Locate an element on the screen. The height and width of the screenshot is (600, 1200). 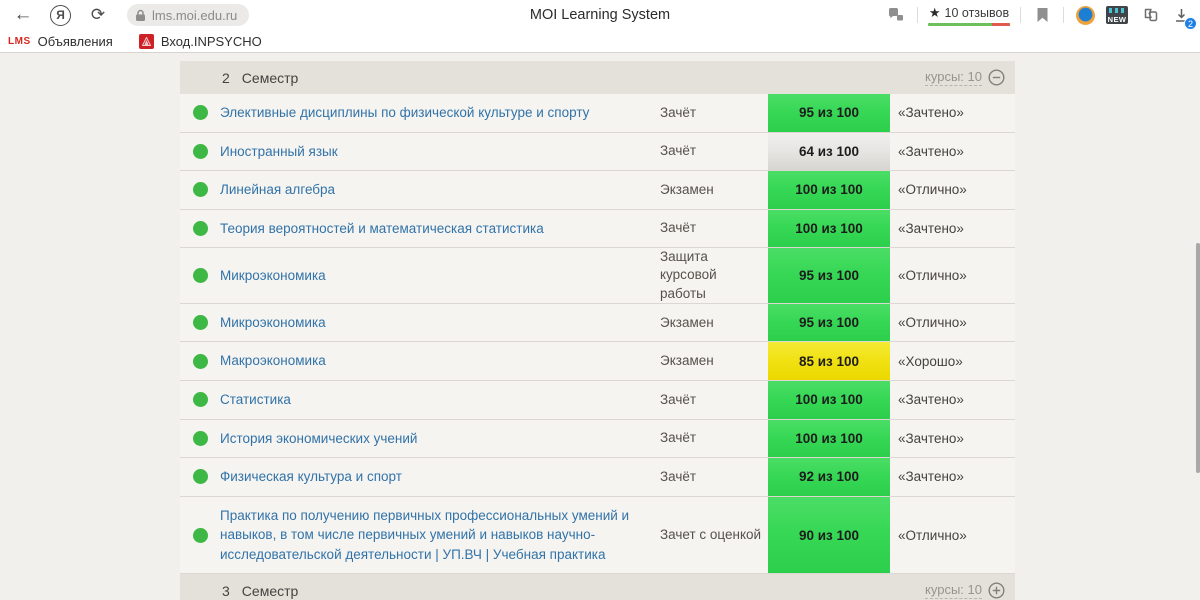
star-icon: ★ is located at coordinates (934, 12).